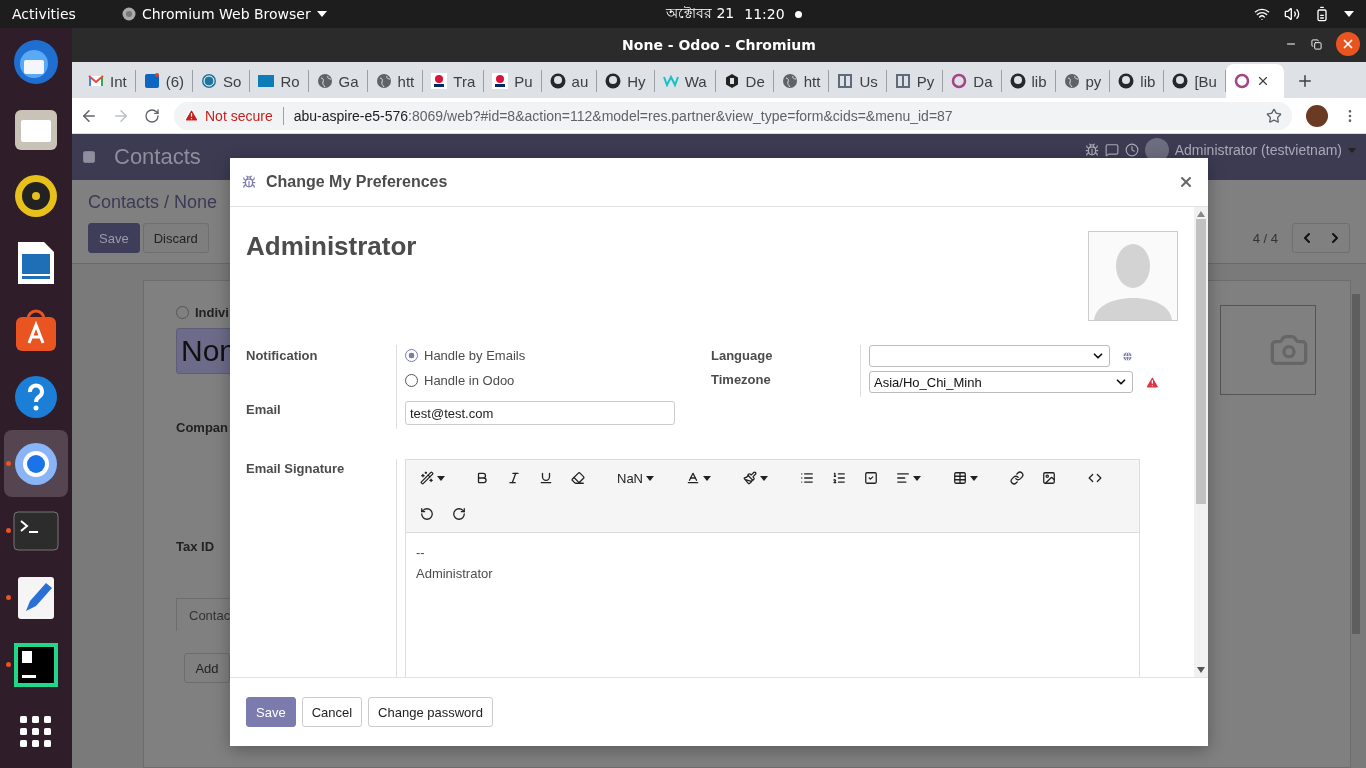  What do you see at coordinates (44, 14) in the screenshot?
I see `activities-button: Activities` at bounding box center [44, 14].